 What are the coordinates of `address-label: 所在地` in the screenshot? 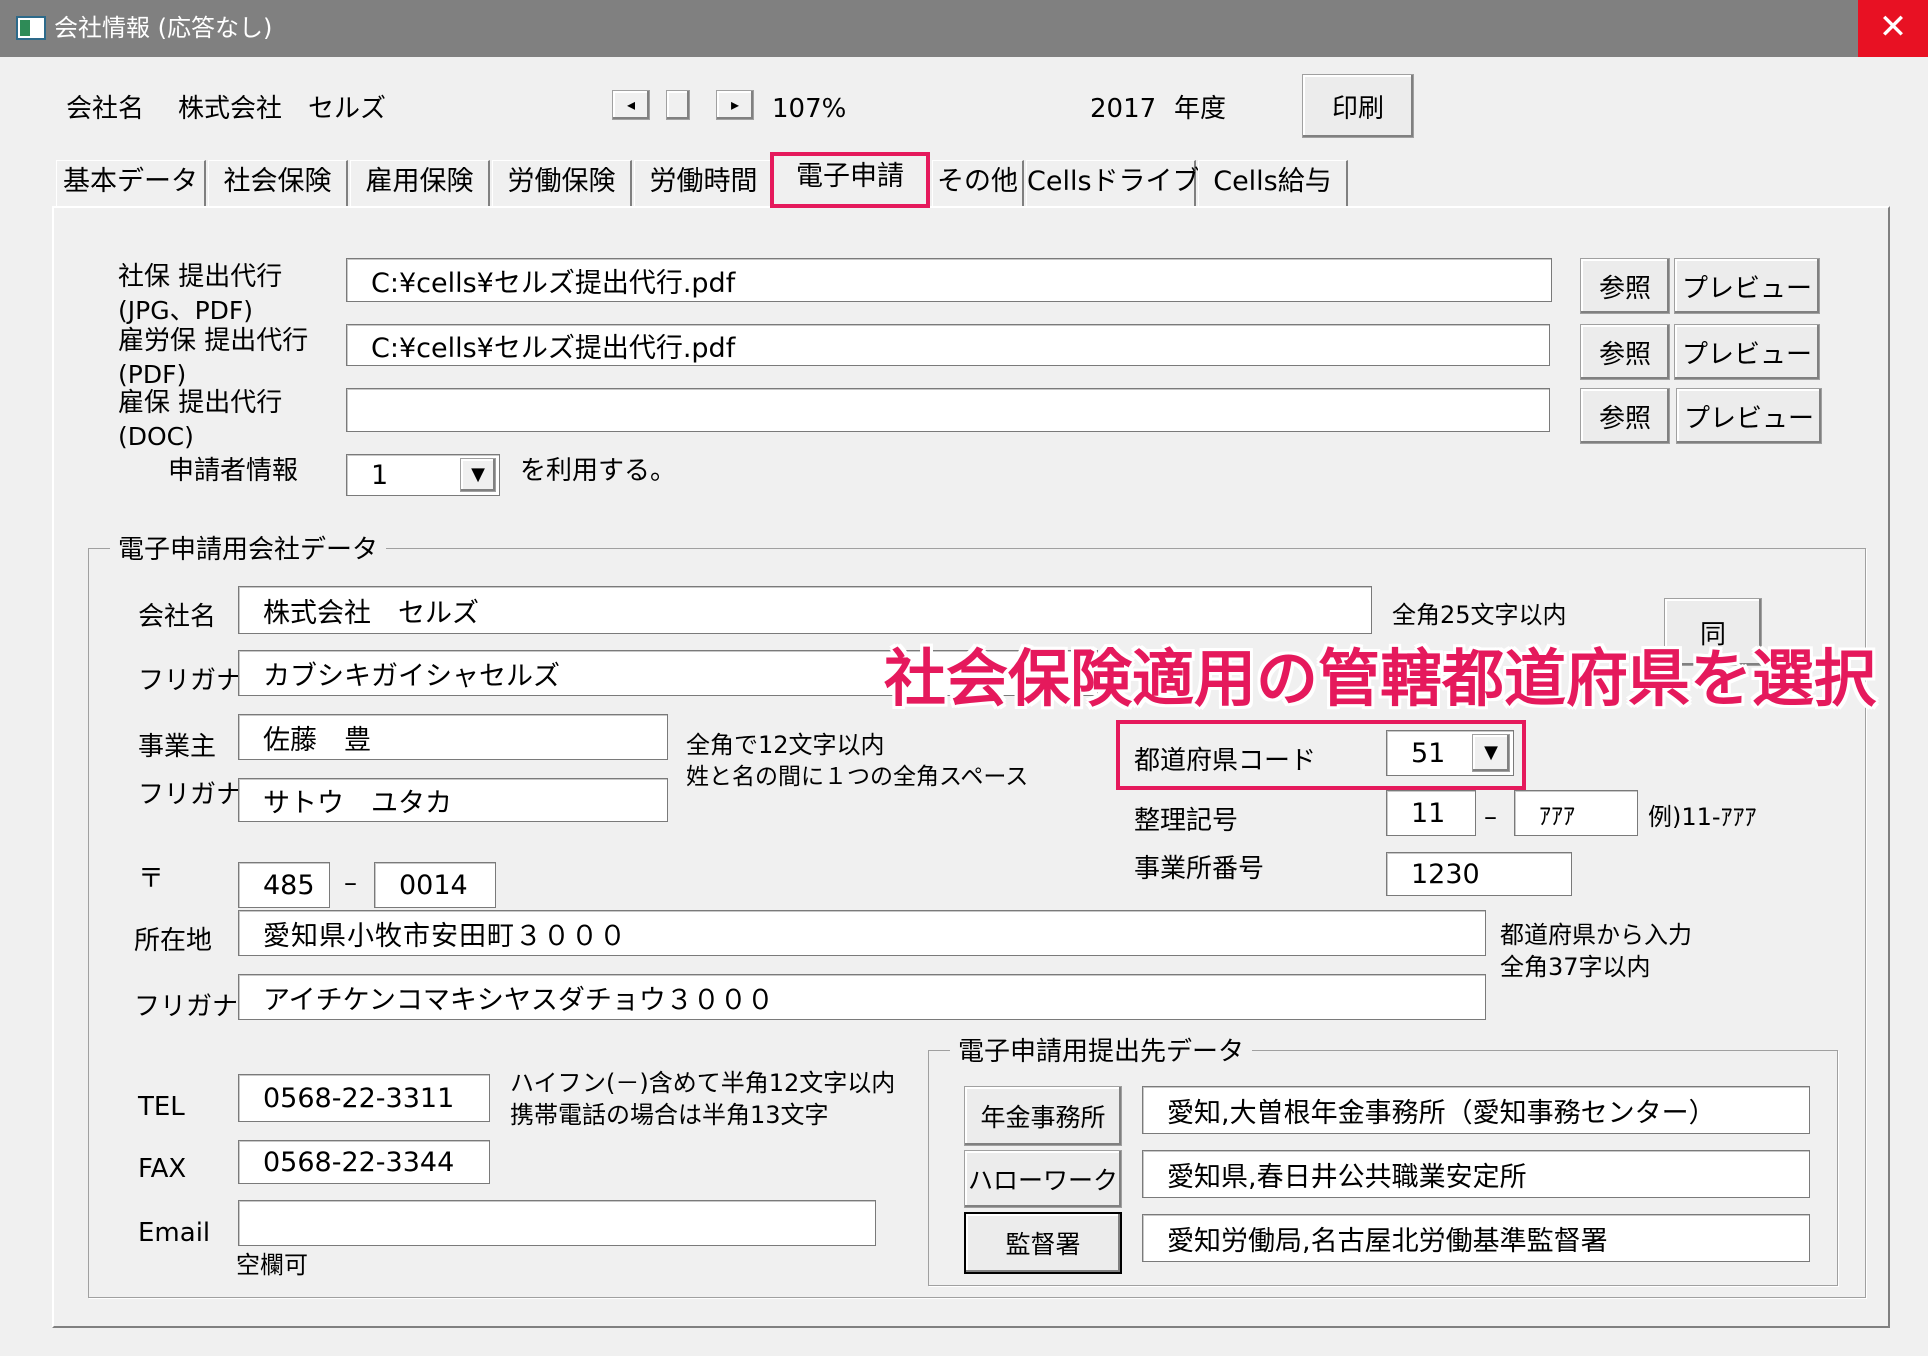 It's located at (173, 941).